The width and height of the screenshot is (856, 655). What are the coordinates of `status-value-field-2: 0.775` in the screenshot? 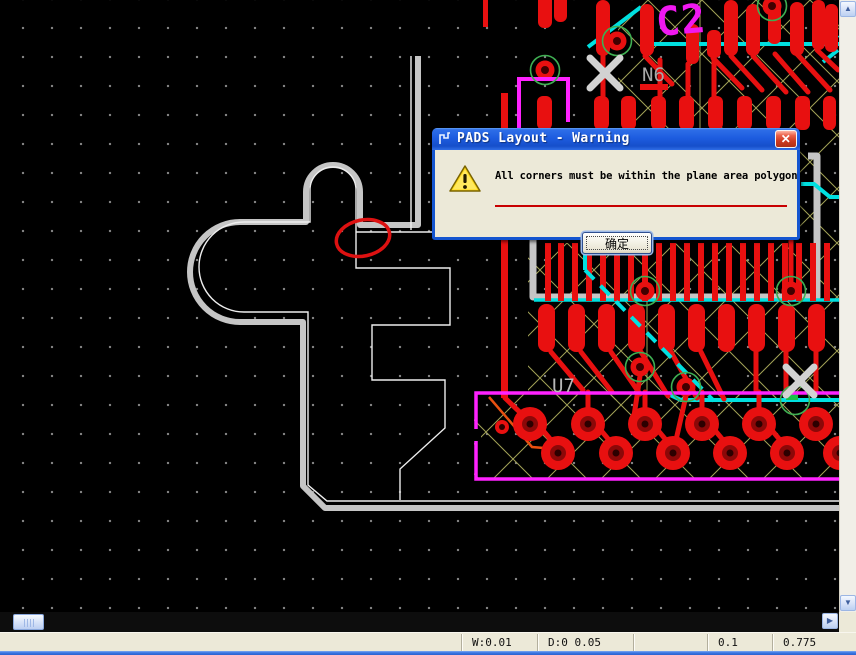 It's located at (809, 642).